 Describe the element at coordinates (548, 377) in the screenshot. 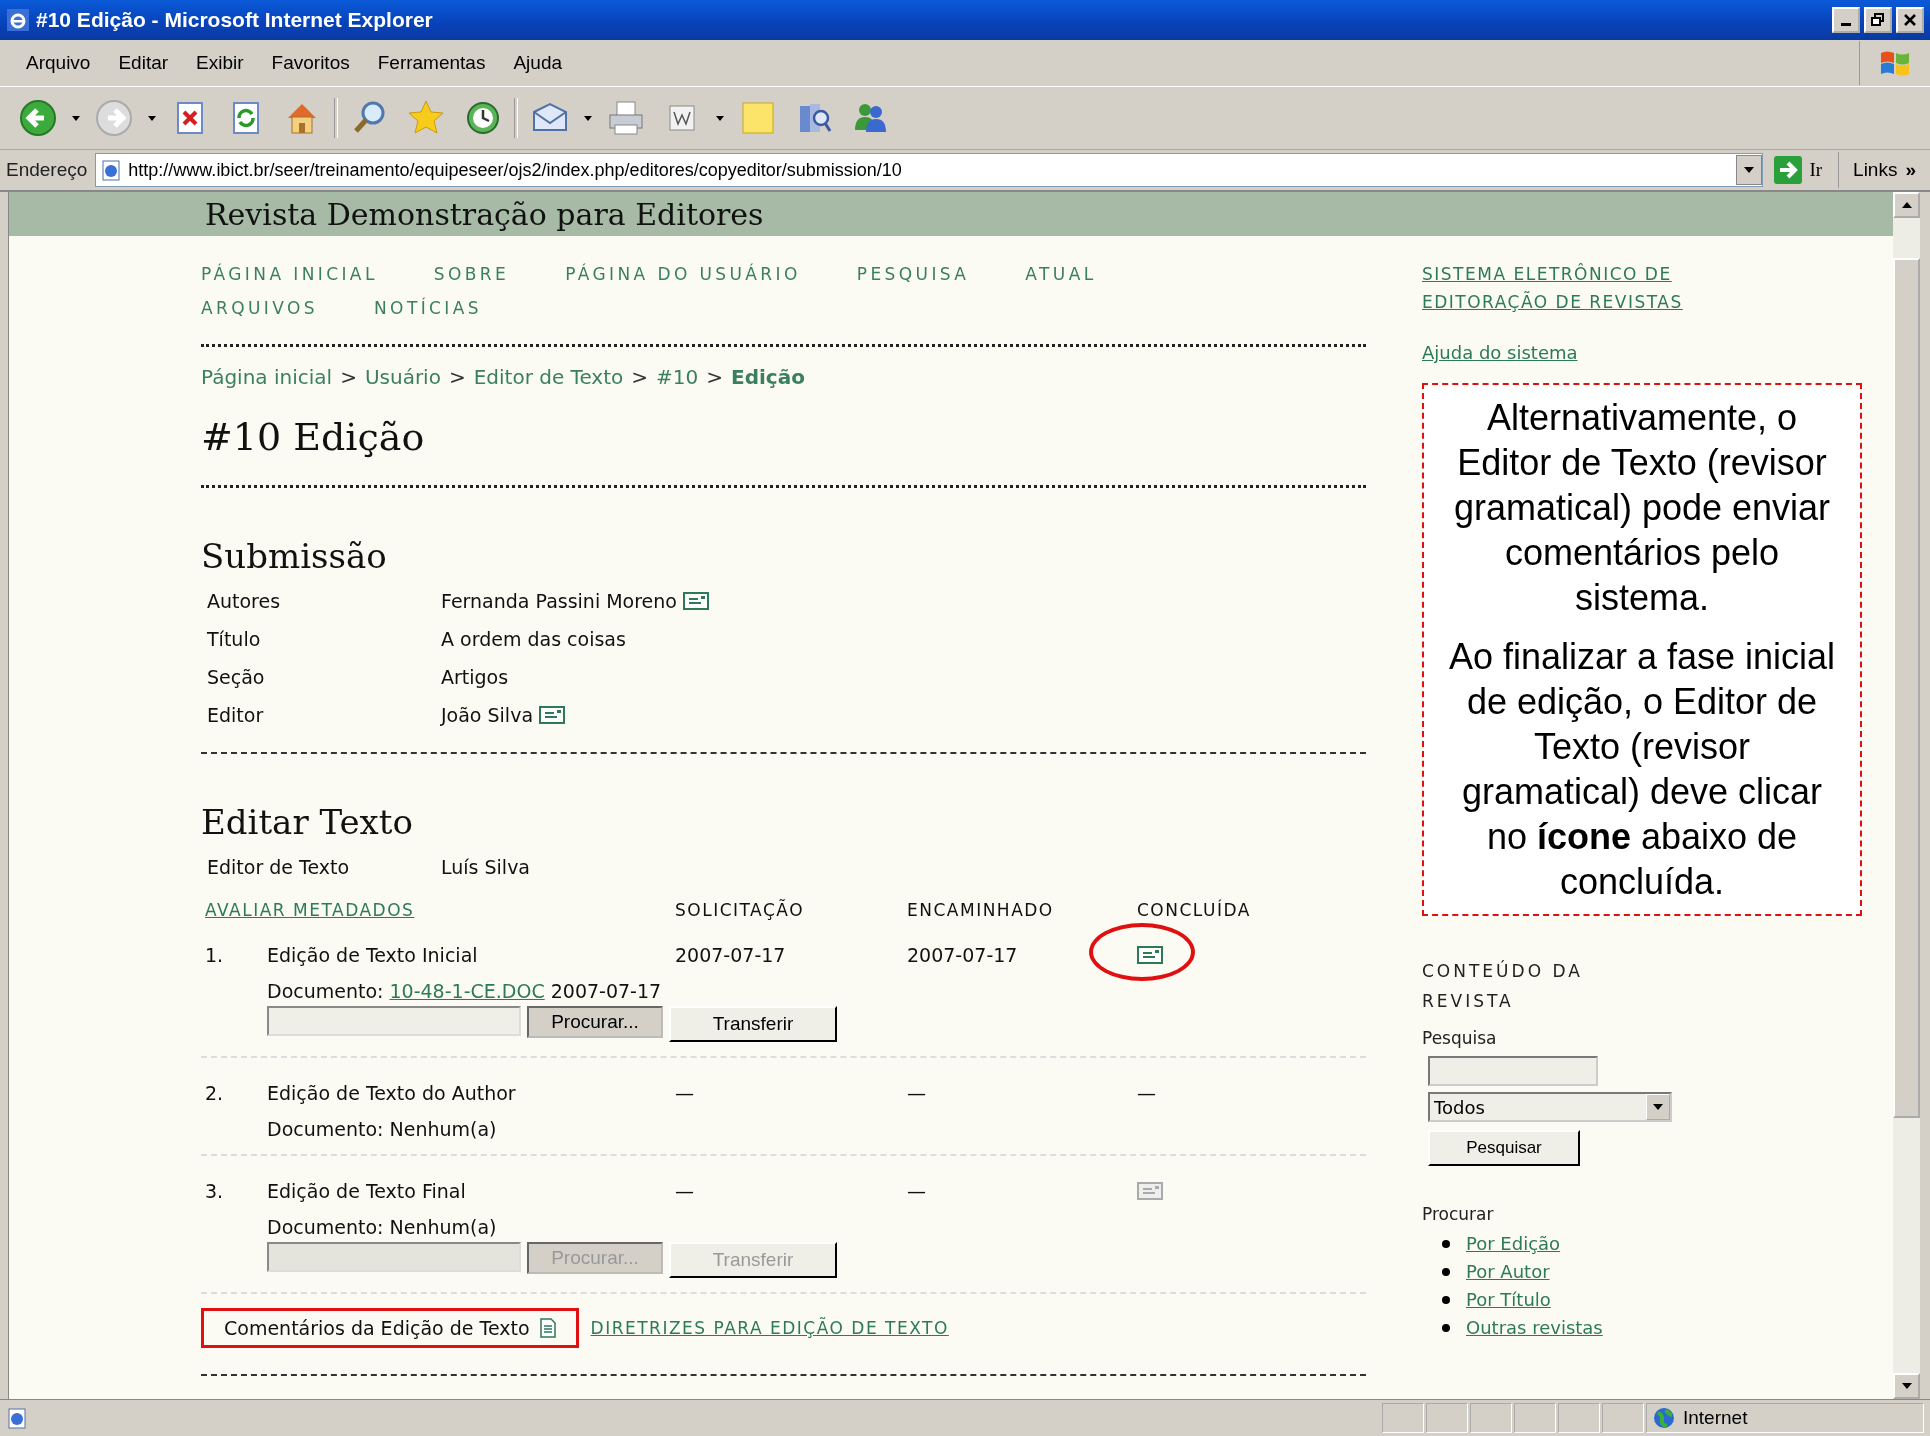

I see `breadcrumb-link: Editor de Texto` at that location.